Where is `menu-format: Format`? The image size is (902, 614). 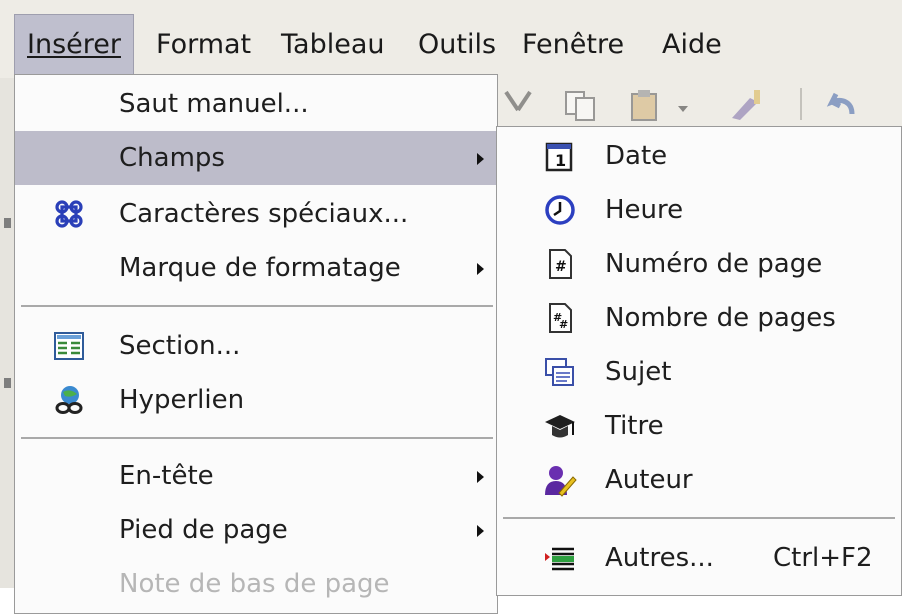 menu-format: Format is located at coordinates (203, 45).